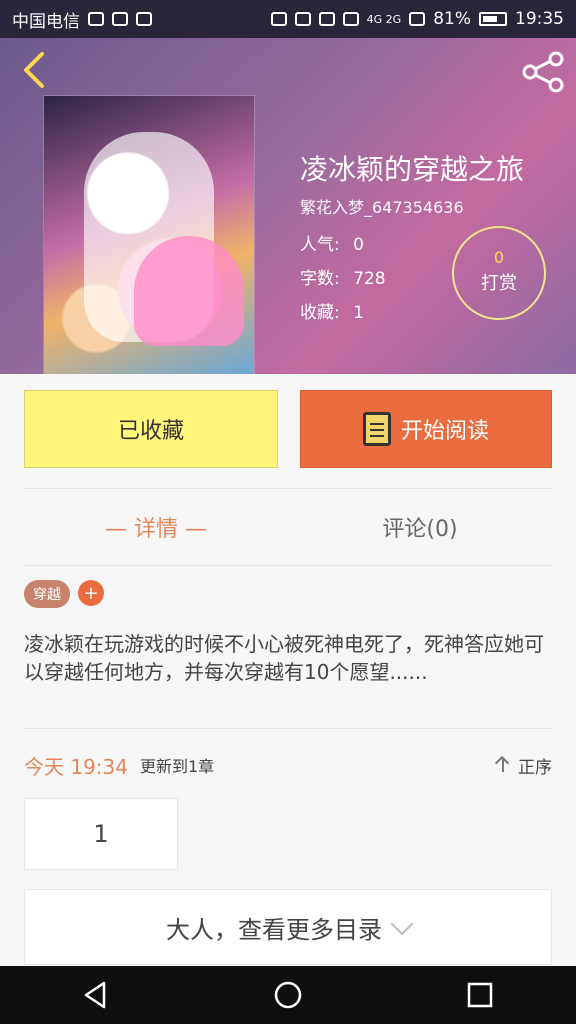 The height and width of the screenshot is (1024, 576). Describe the element at coordinates (358, 245) in the screenshot. I see `popularity-value: 0` at that location.